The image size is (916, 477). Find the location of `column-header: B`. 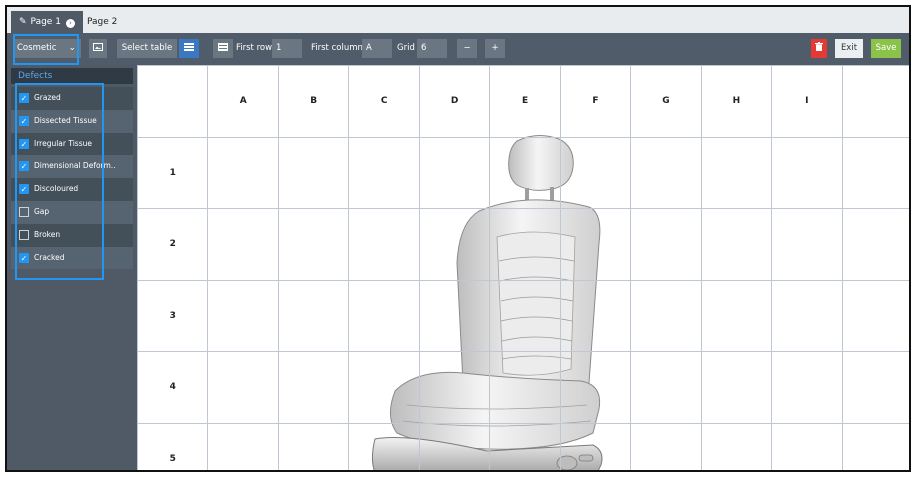

column-header: B is located at coordinates (313, 101).